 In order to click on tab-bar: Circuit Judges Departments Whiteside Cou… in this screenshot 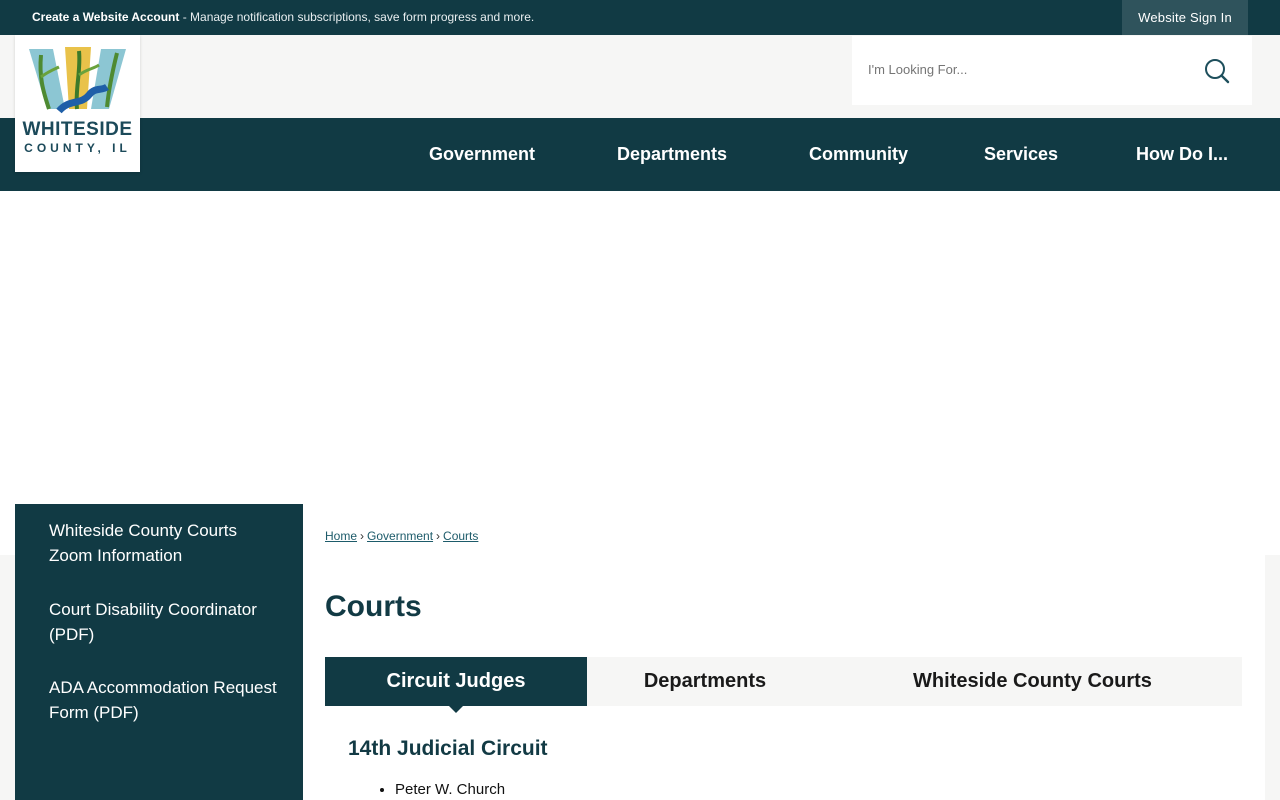, I will do `click(783, 685)`.